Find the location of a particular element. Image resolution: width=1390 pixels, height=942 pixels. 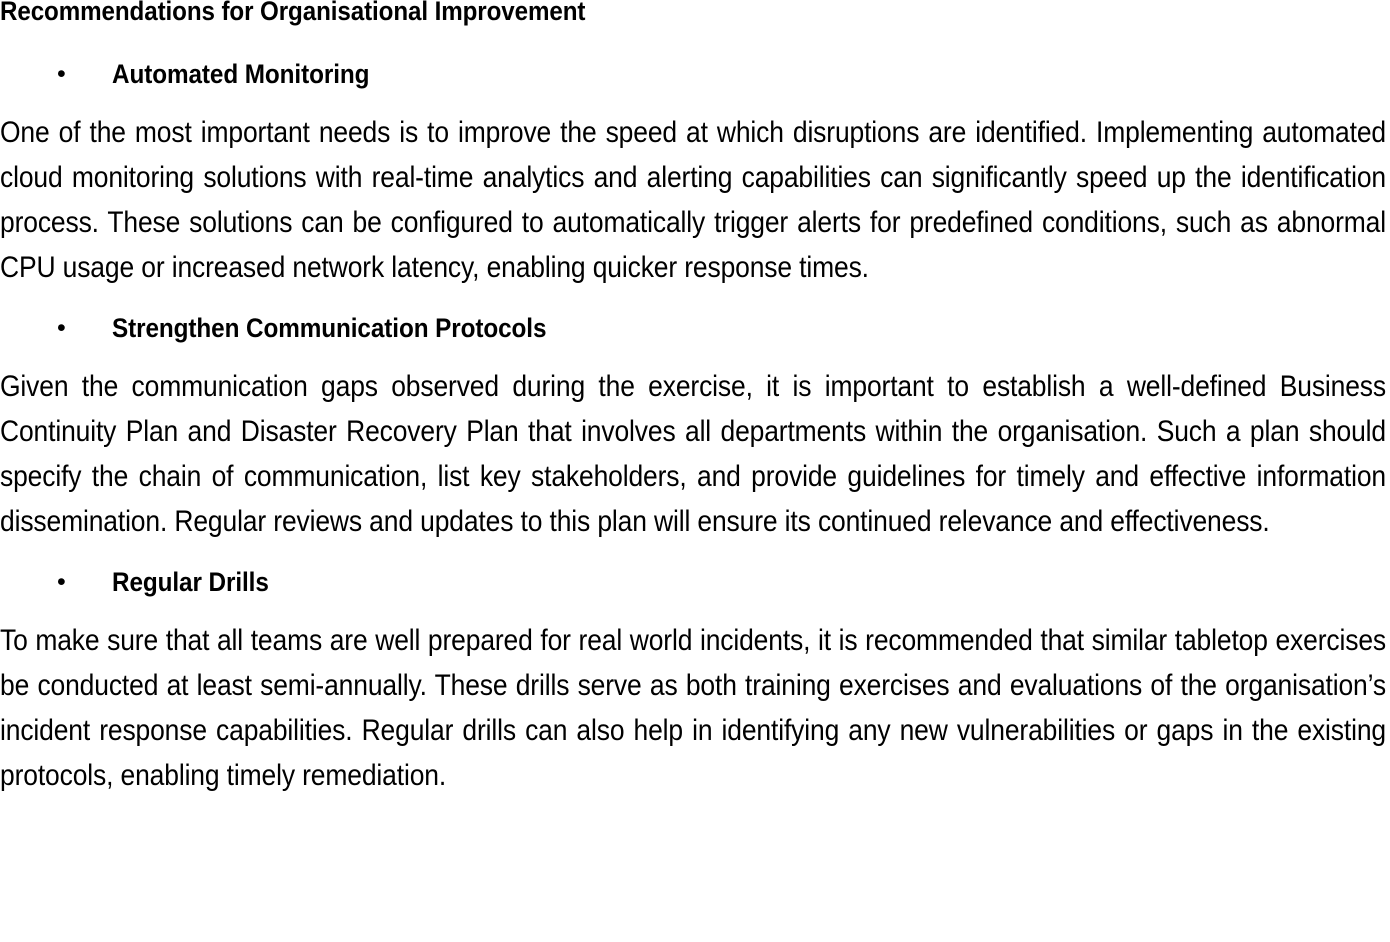

bullet-item-automated-monitoring: • Automated Monitoring is located at coordinates (695, 74).